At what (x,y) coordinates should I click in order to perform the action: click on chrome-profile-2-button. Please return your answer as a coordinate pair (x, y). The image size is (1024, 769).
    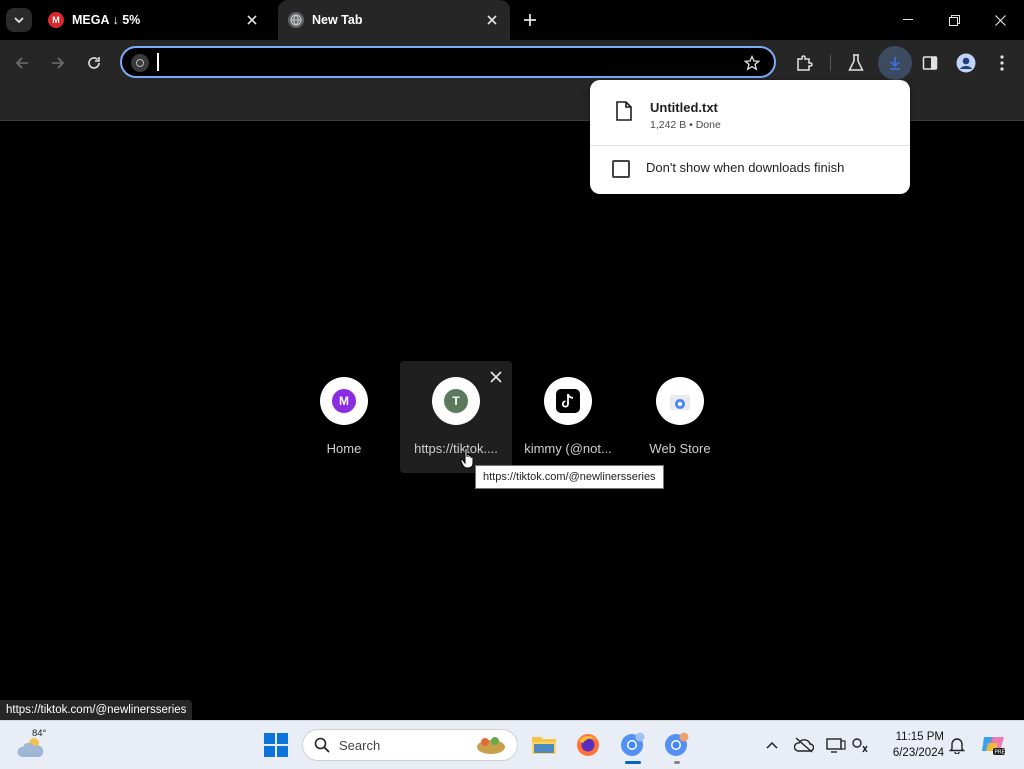
    Looking at the image, I should click on (677, 746).